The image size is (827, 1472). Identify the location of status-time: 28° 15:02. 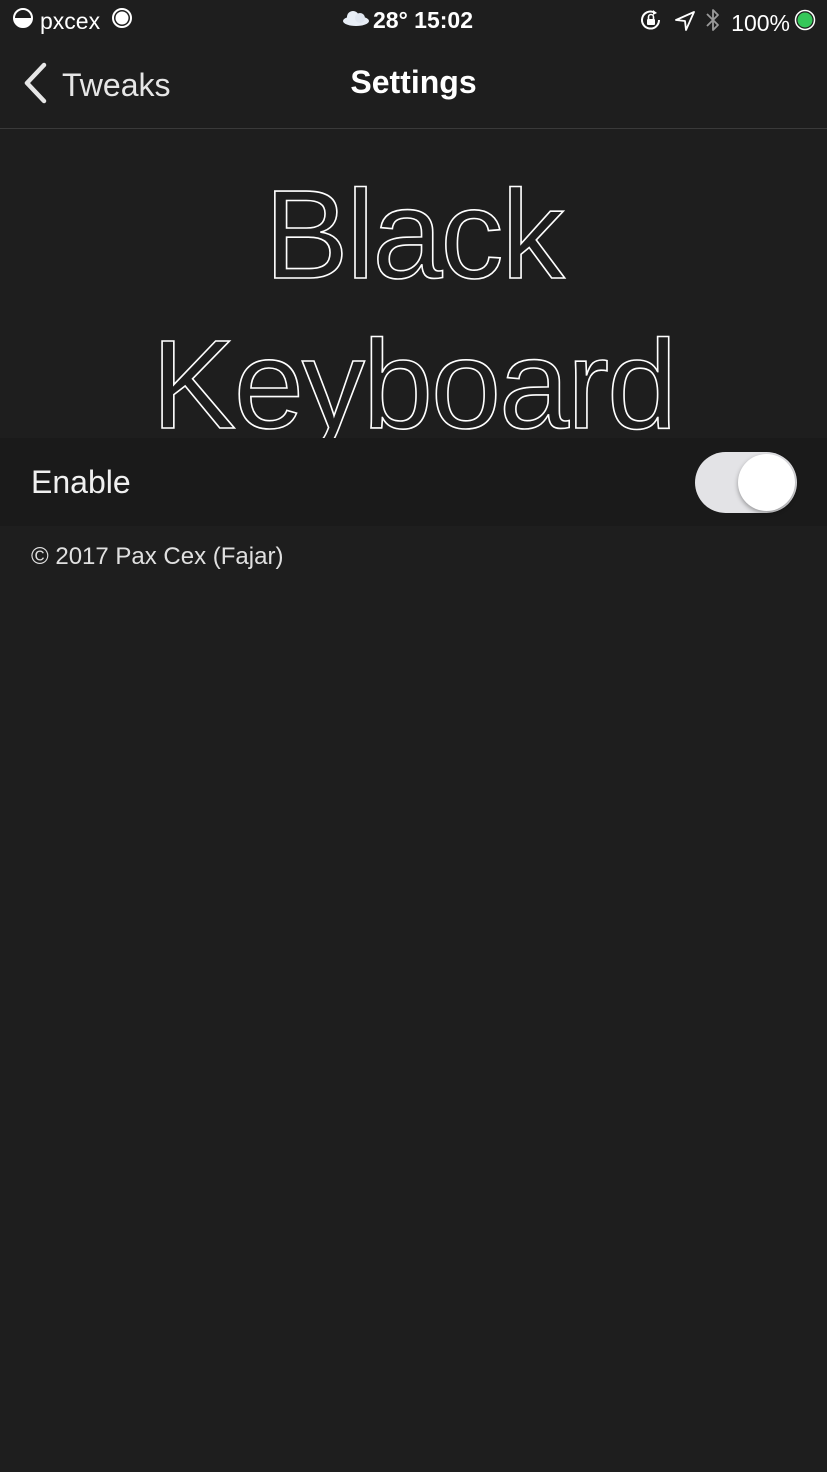
(423, 20).